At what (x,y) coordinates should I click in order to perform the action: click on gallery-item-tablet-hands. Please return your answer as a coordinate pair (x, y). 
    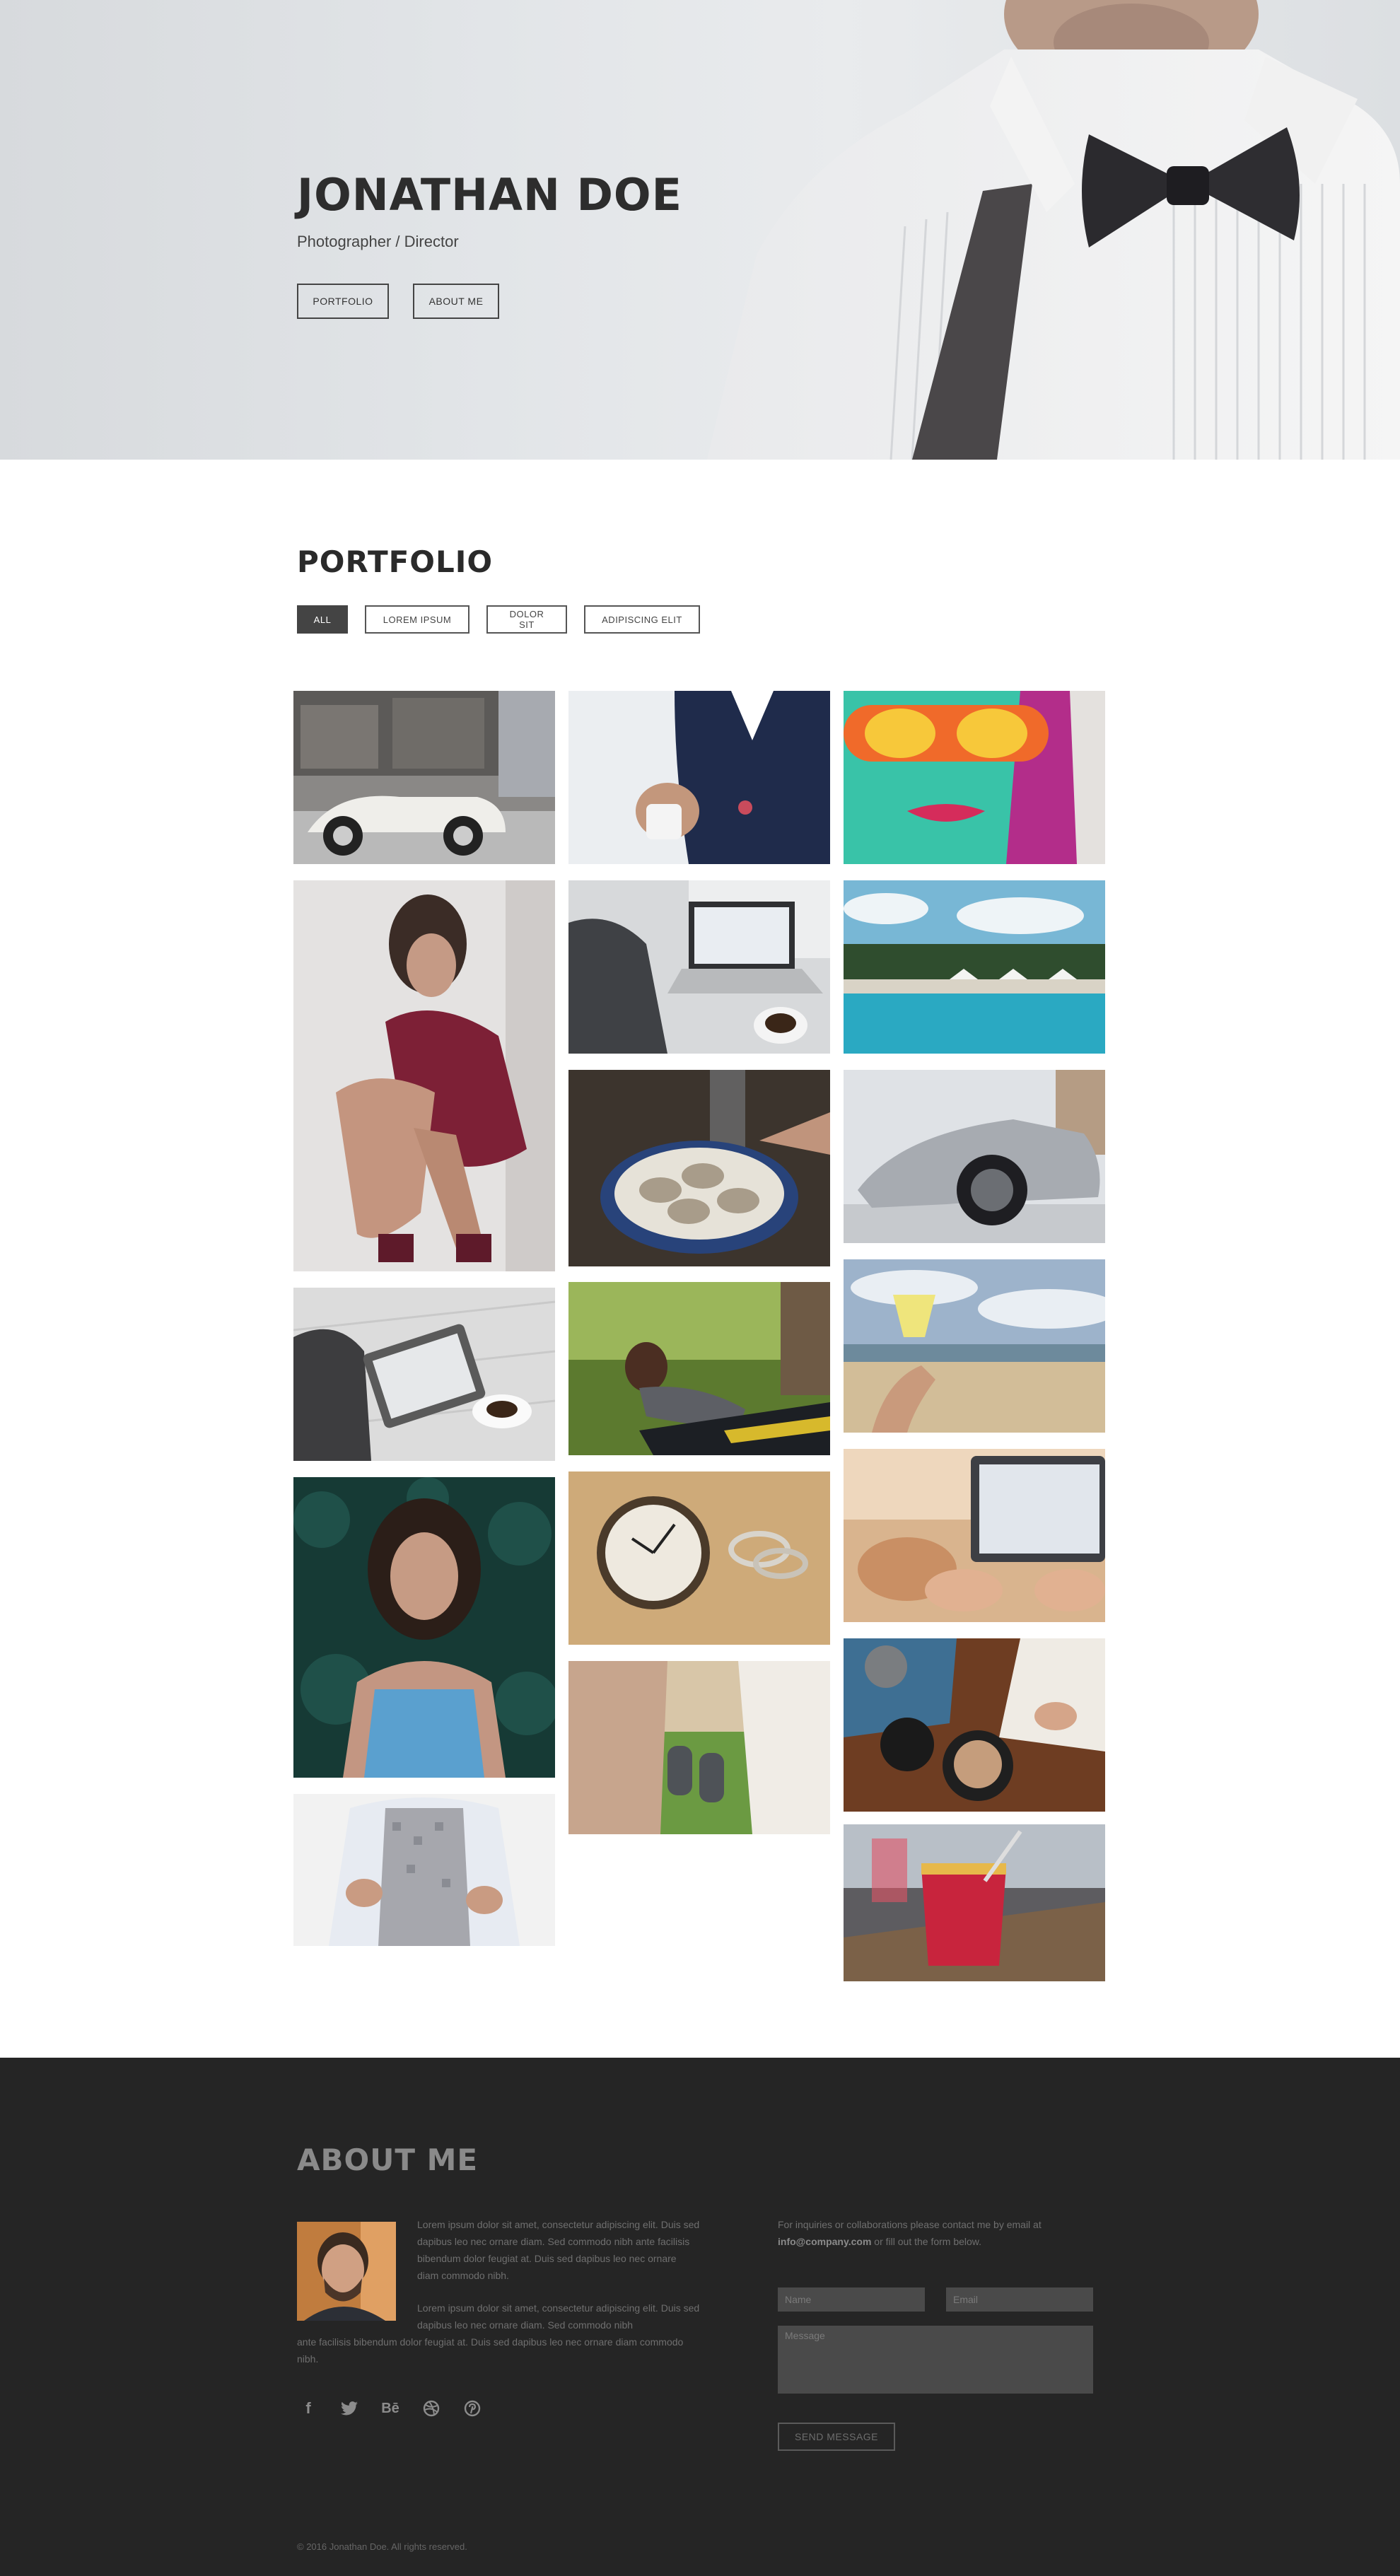
    Looking at the image, I should click on (975, 1535).